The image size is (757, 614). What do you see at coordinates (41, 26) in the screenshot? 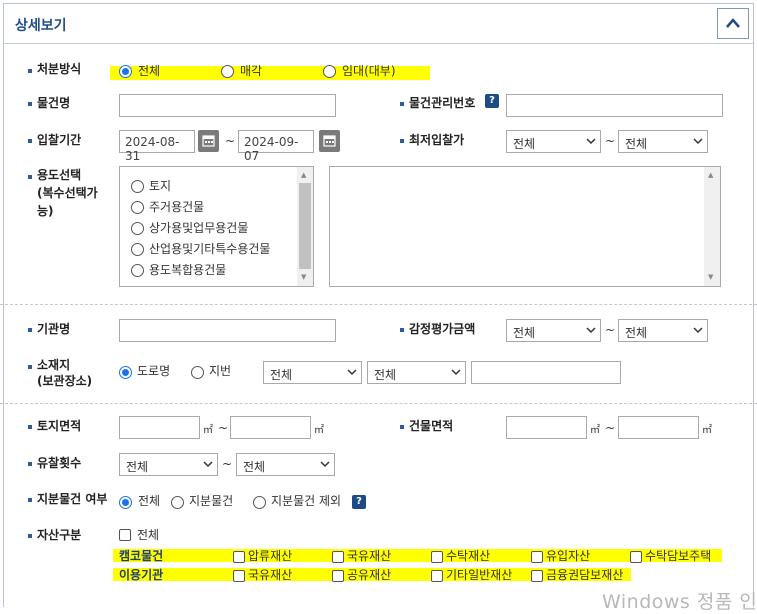
I see `panel-title: 상세보기` at bounding box center [41, 26].